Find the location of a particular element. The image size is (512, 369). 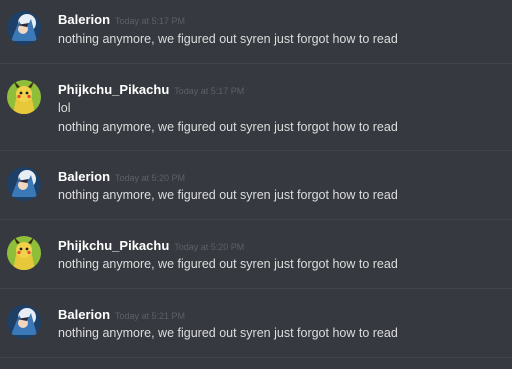

message-timestamp: Today at 5:21 PM is located at coordinates (150, 316).